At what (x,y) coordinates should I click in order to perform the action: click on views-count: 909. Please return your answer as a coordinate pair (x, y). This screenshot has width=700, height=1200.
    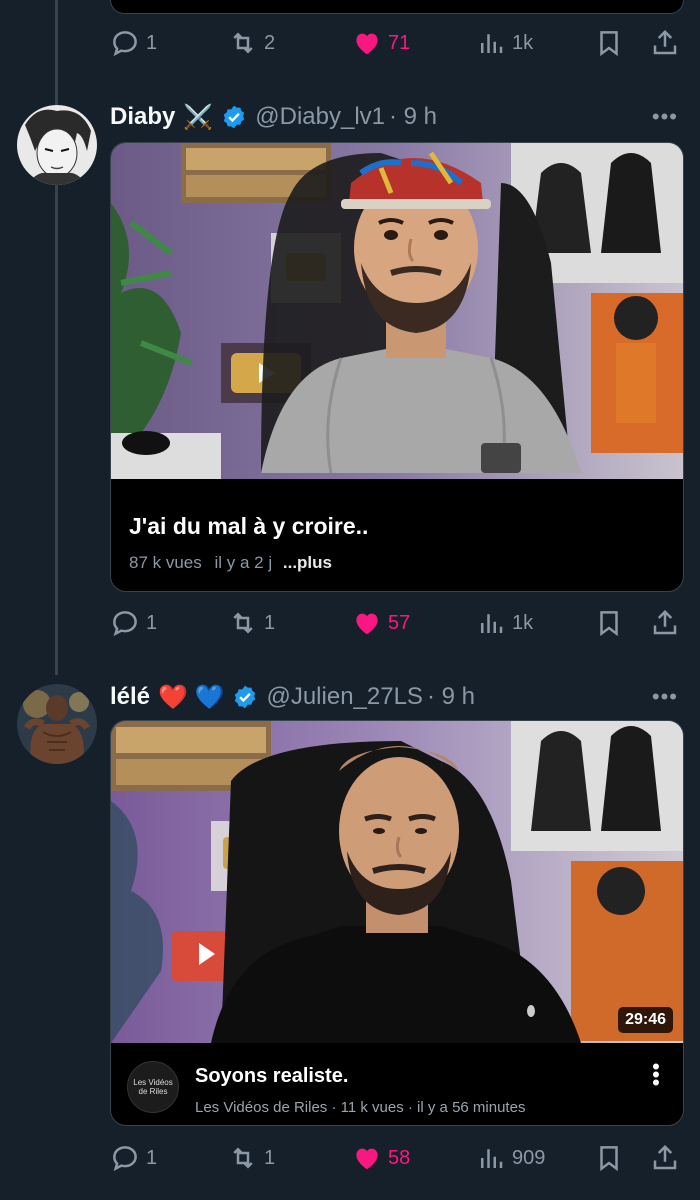
    Looking at the image, I should click on (529, 1157).